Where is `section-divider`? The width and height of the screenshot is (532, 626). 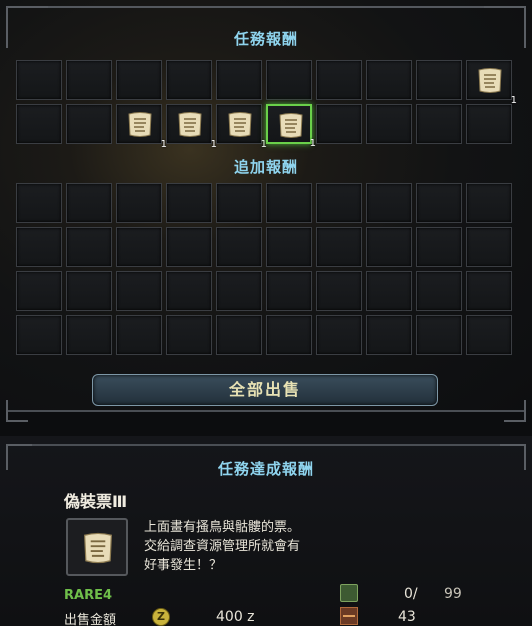 section-divider is located at coordinates (266, 417).